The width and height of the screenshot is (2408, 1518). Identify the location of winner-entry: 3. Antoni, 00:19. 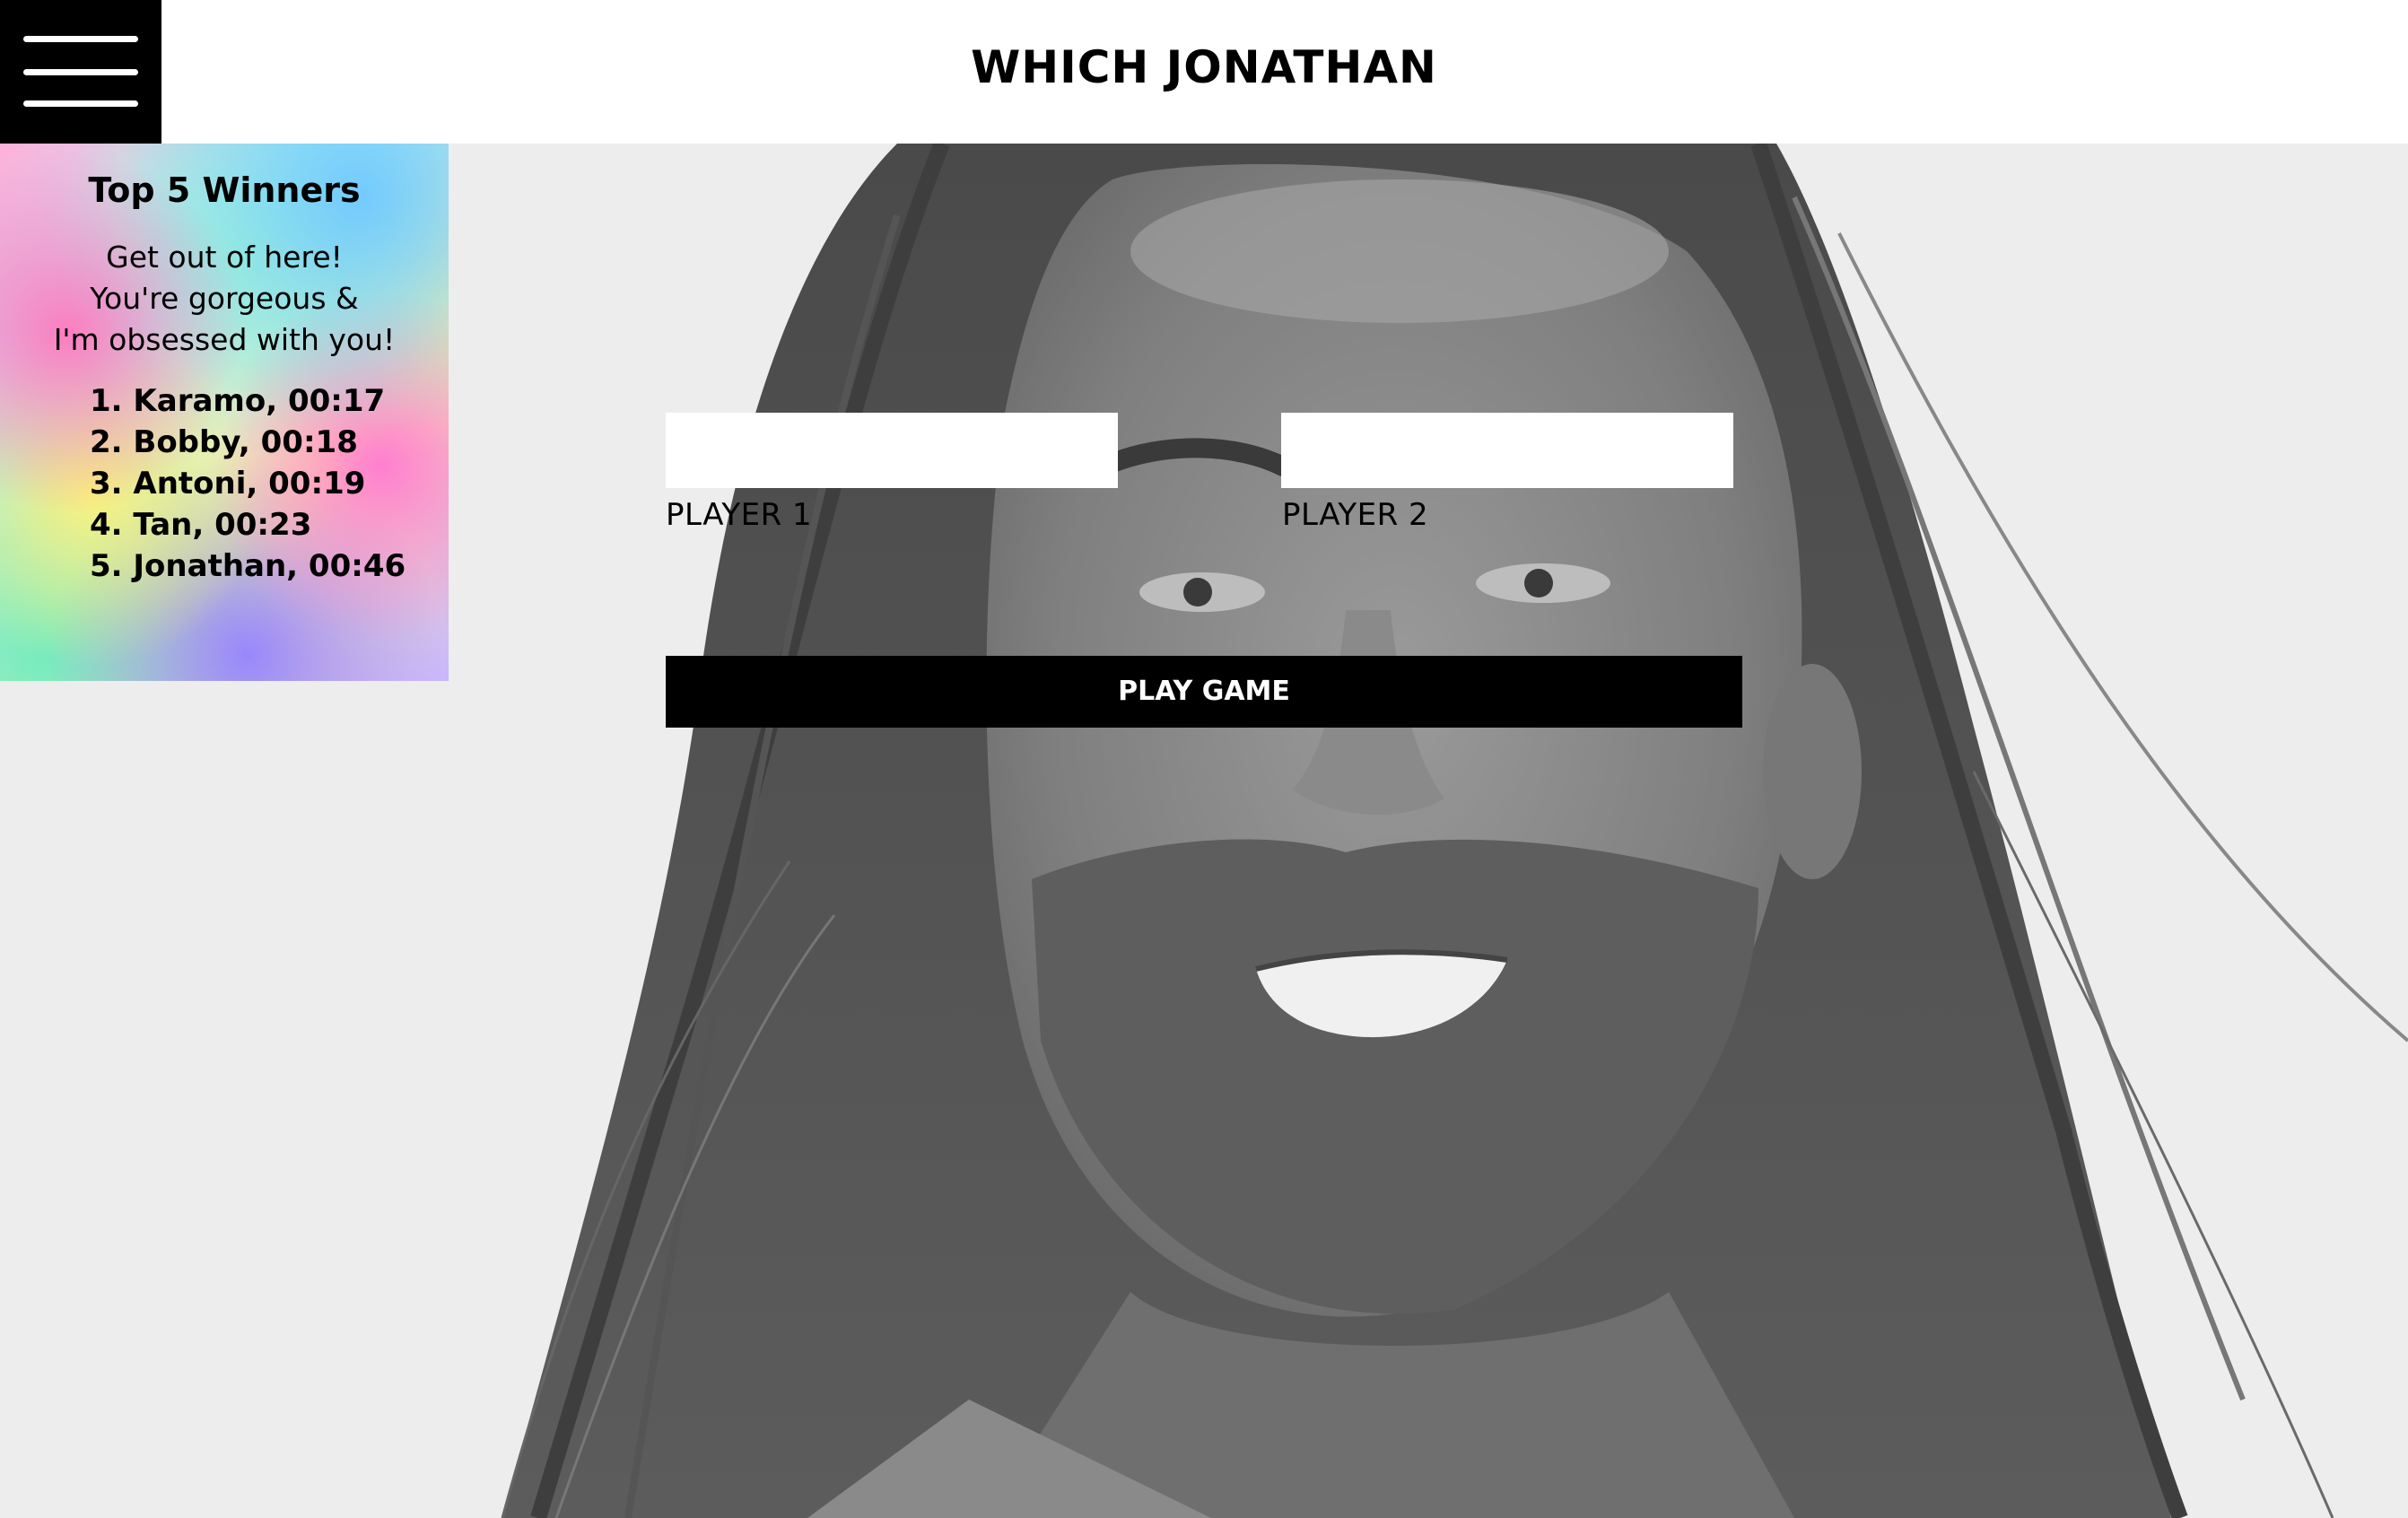
(228, 484).